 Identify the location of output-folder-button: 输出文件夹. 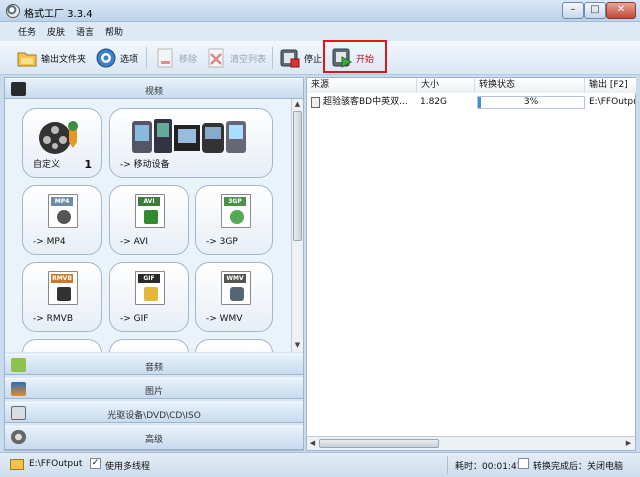
(51, 58).